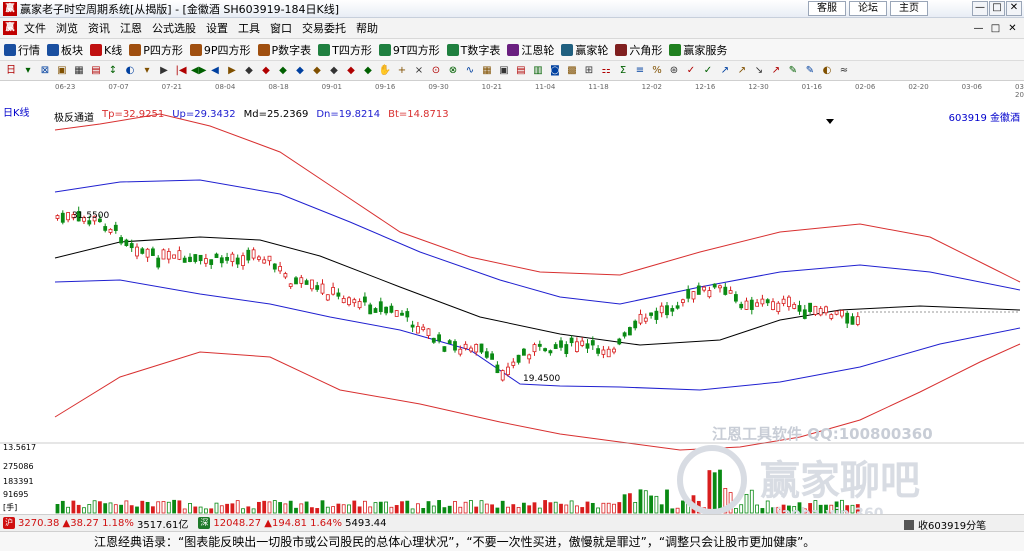 The height and width of the screenshot is (551, 1024). What do you see at coordinates (776, 71) in the screenshot?
I see `drawing-tool-button-45: ↗` at bounding box center [776, 71].